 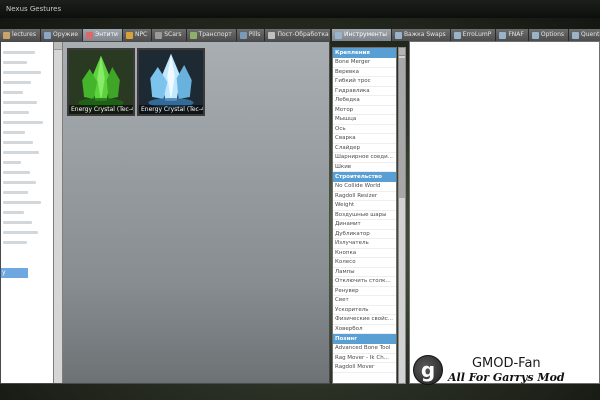 I want to click on tool-item: Гибкий трос, so click(x=364, y=82).